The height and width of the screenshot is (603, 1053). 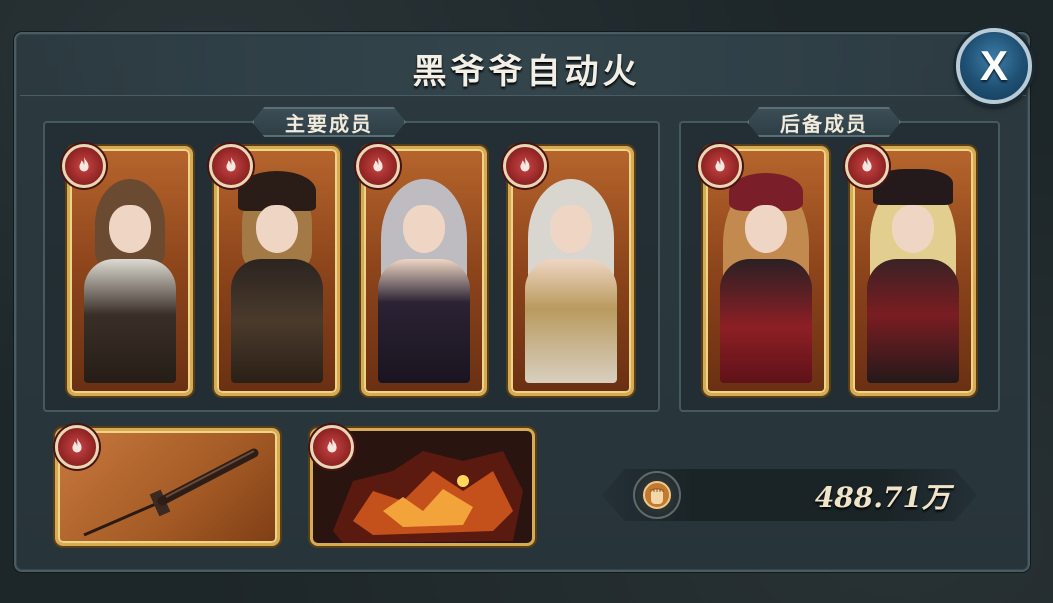 What do you see at coordinates (882, 497) in the screenshot?
I see `power-value: 488.71万` at bounding box center [882, 497].